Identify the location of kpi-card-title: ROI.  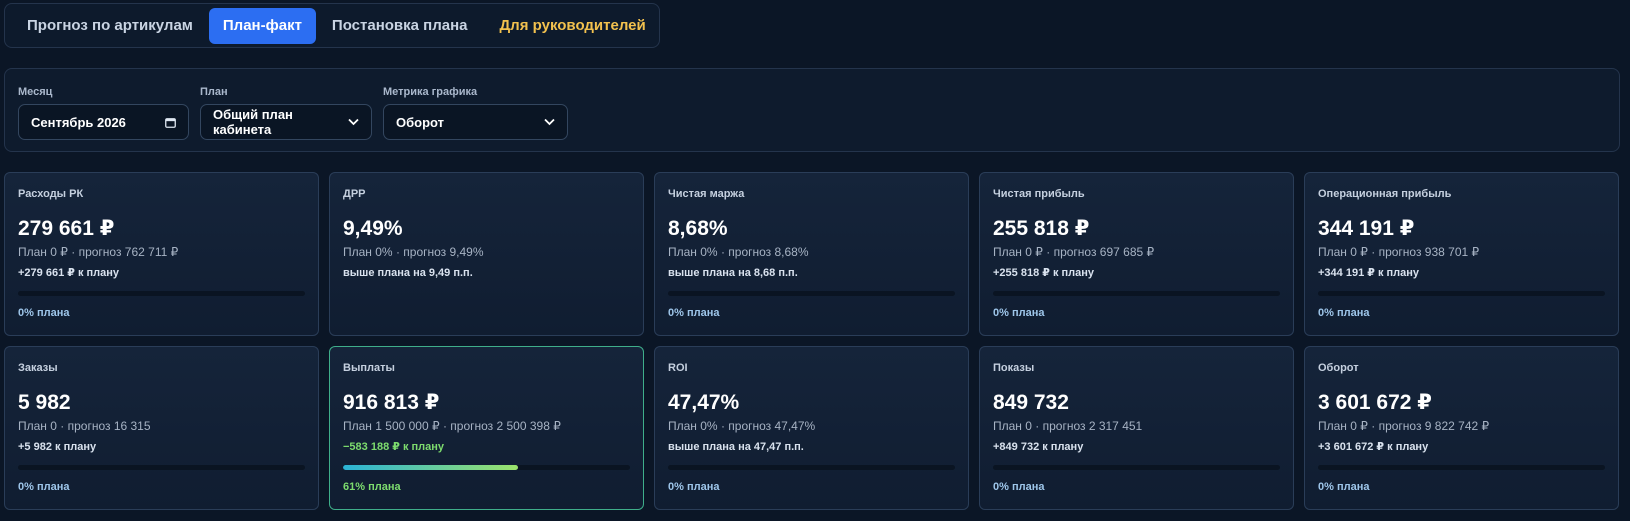
(678, 368).